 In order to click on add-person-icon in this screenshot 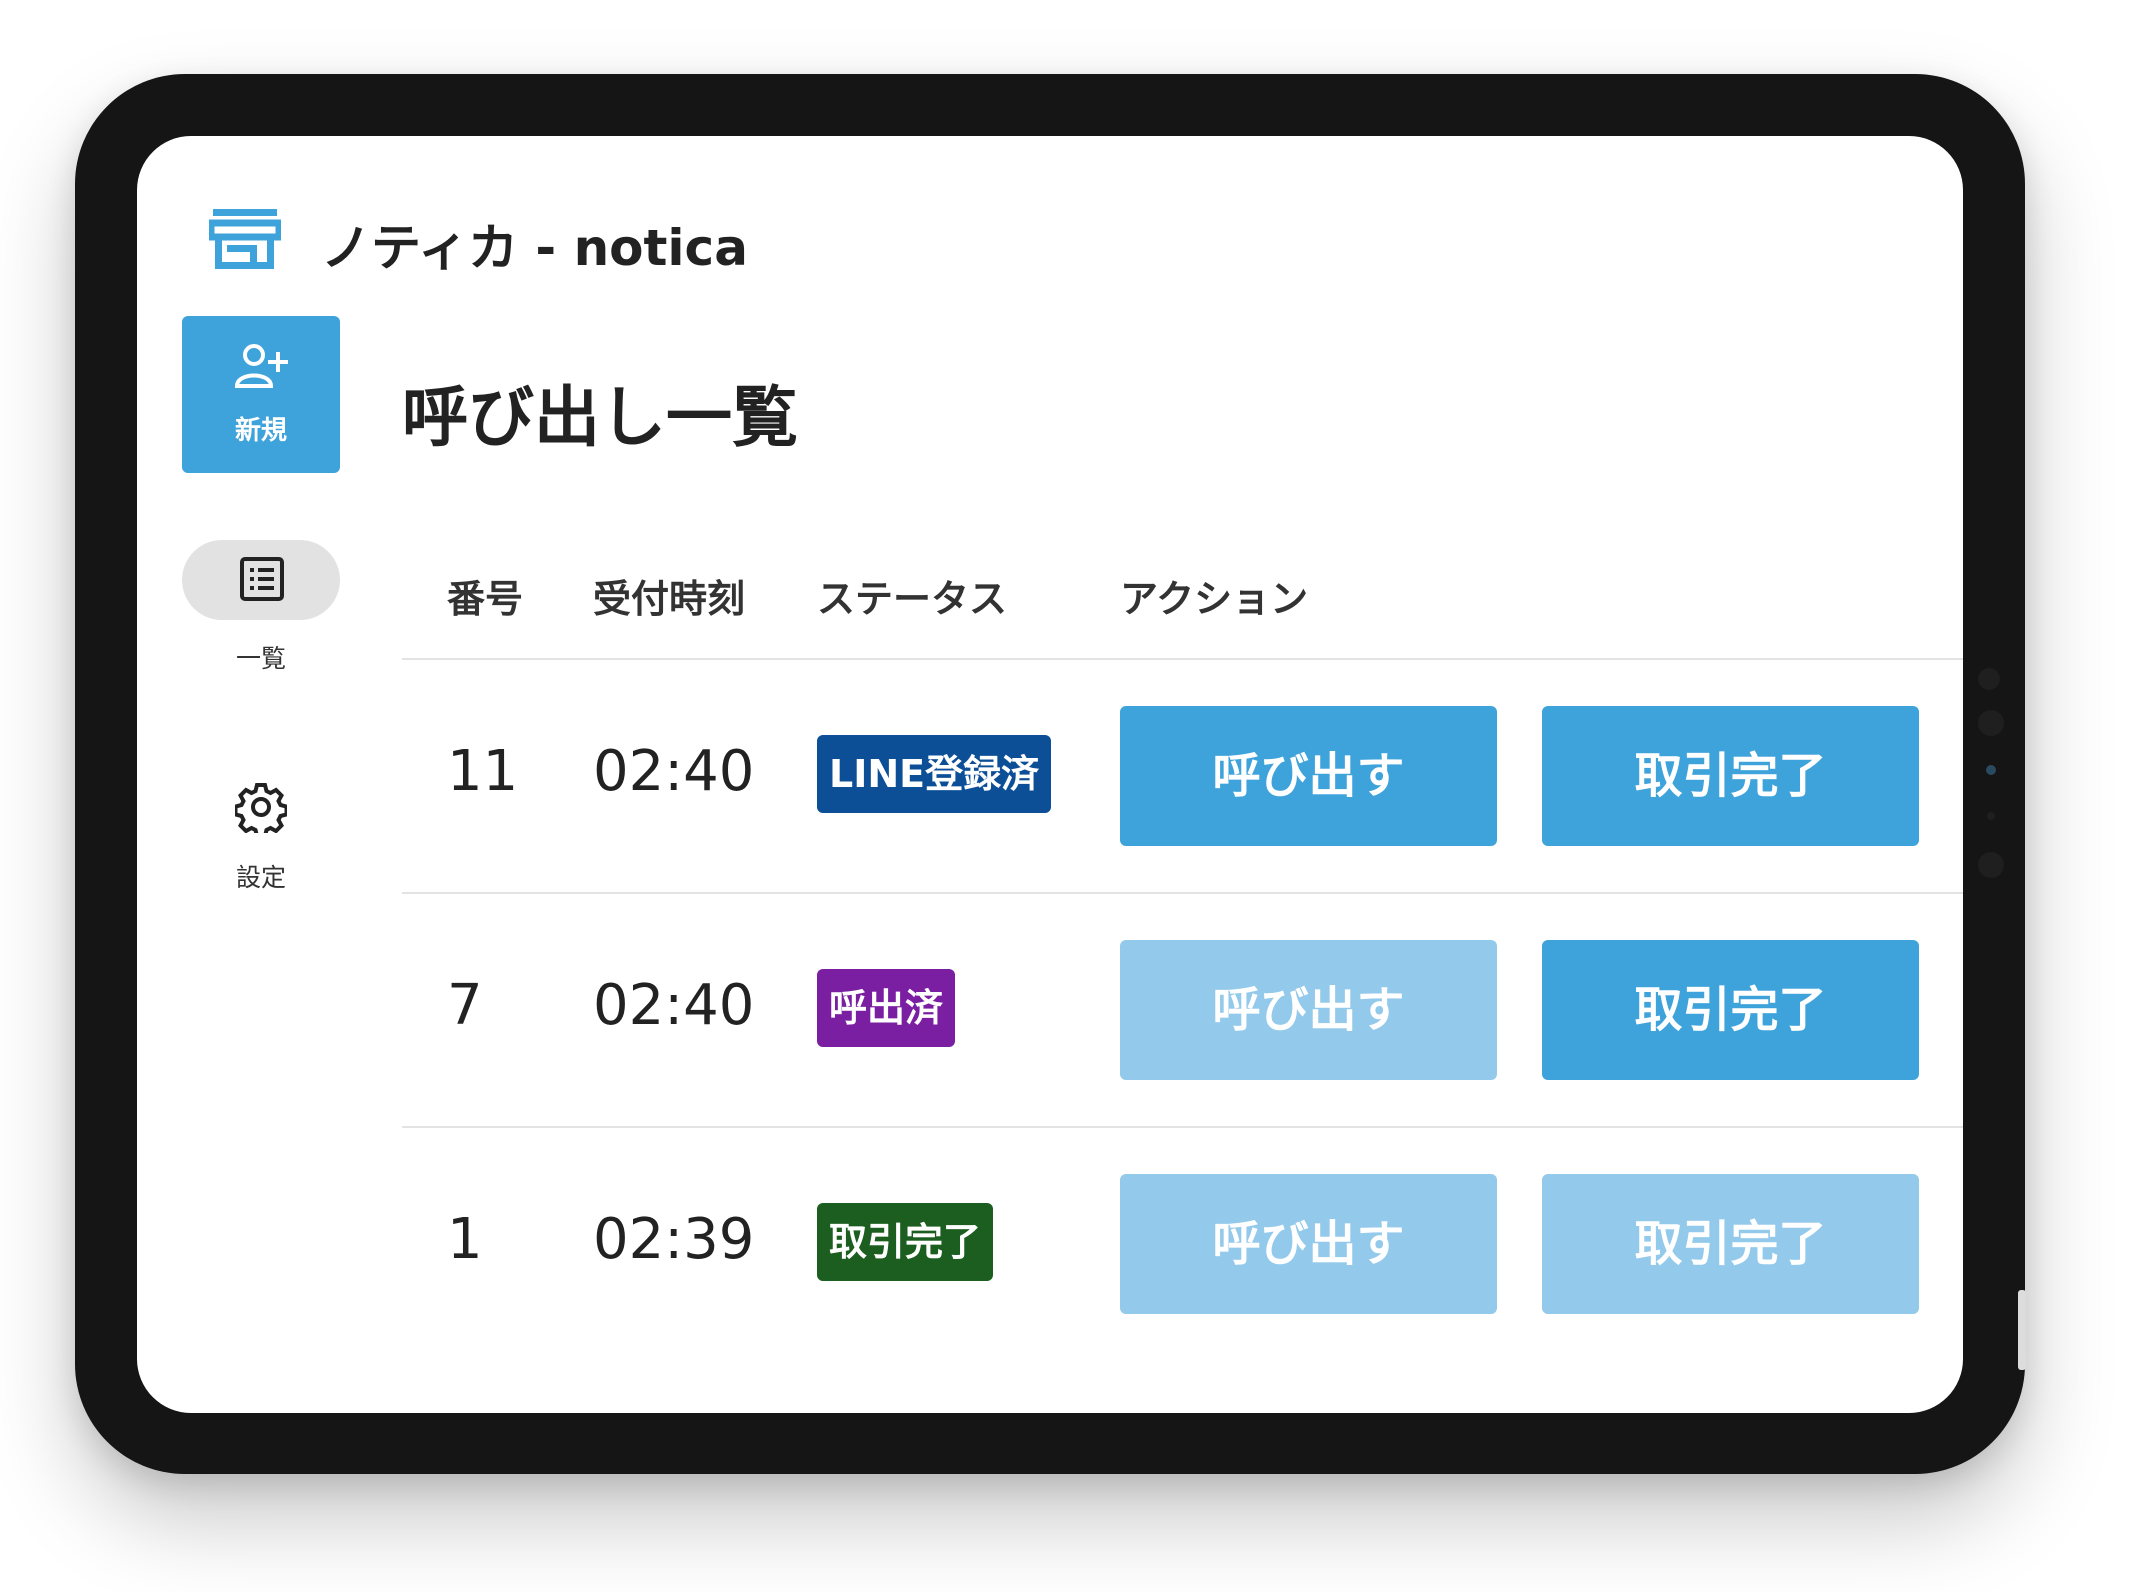, I will do `click(261, 366)`.